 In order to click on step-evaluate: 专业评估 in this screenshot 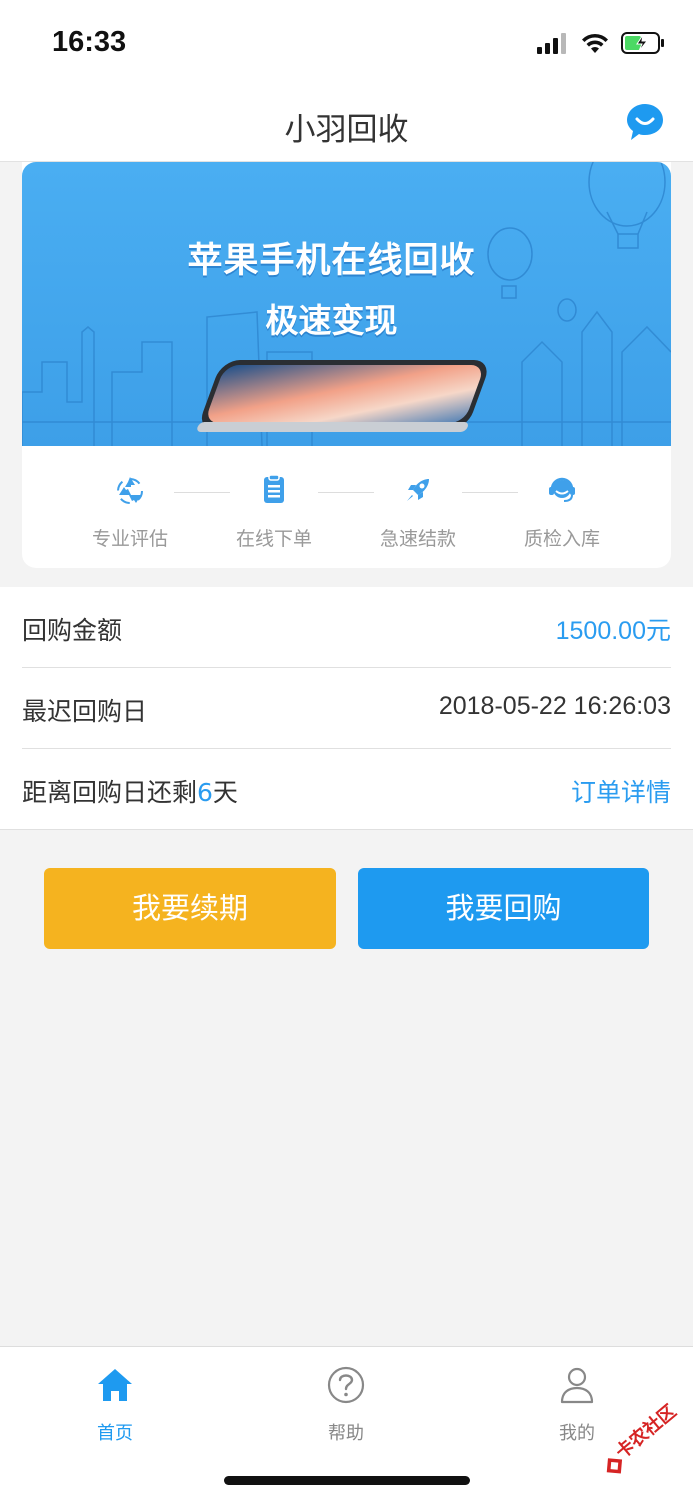, I will do `click(130, 512)`.